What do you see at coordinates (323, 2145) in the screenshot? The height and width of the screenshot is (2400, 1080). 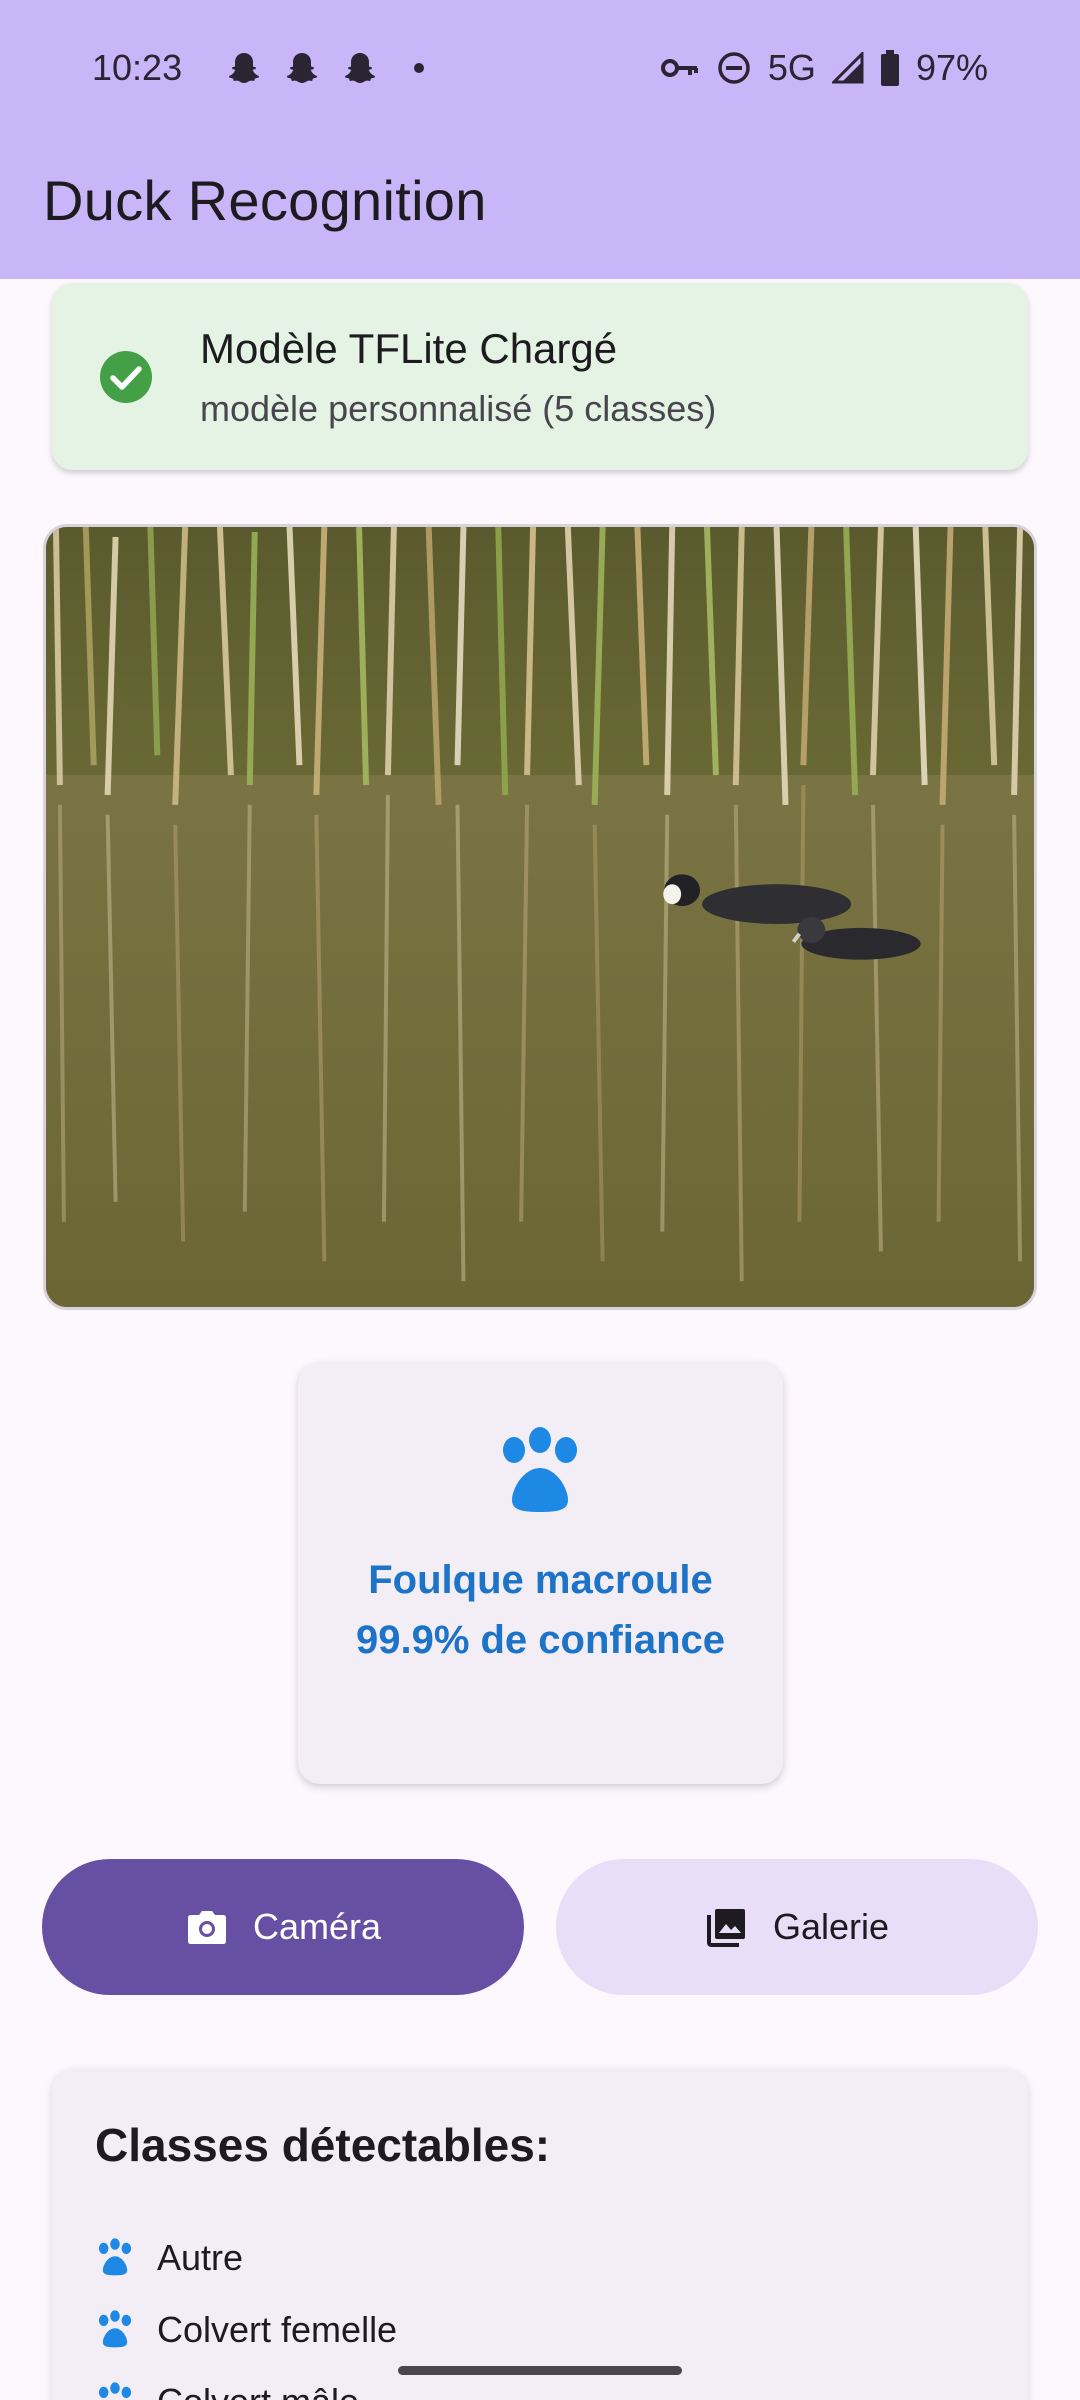 I see `classes-title: Classes détectables:` at bounding box center [323, 2145].